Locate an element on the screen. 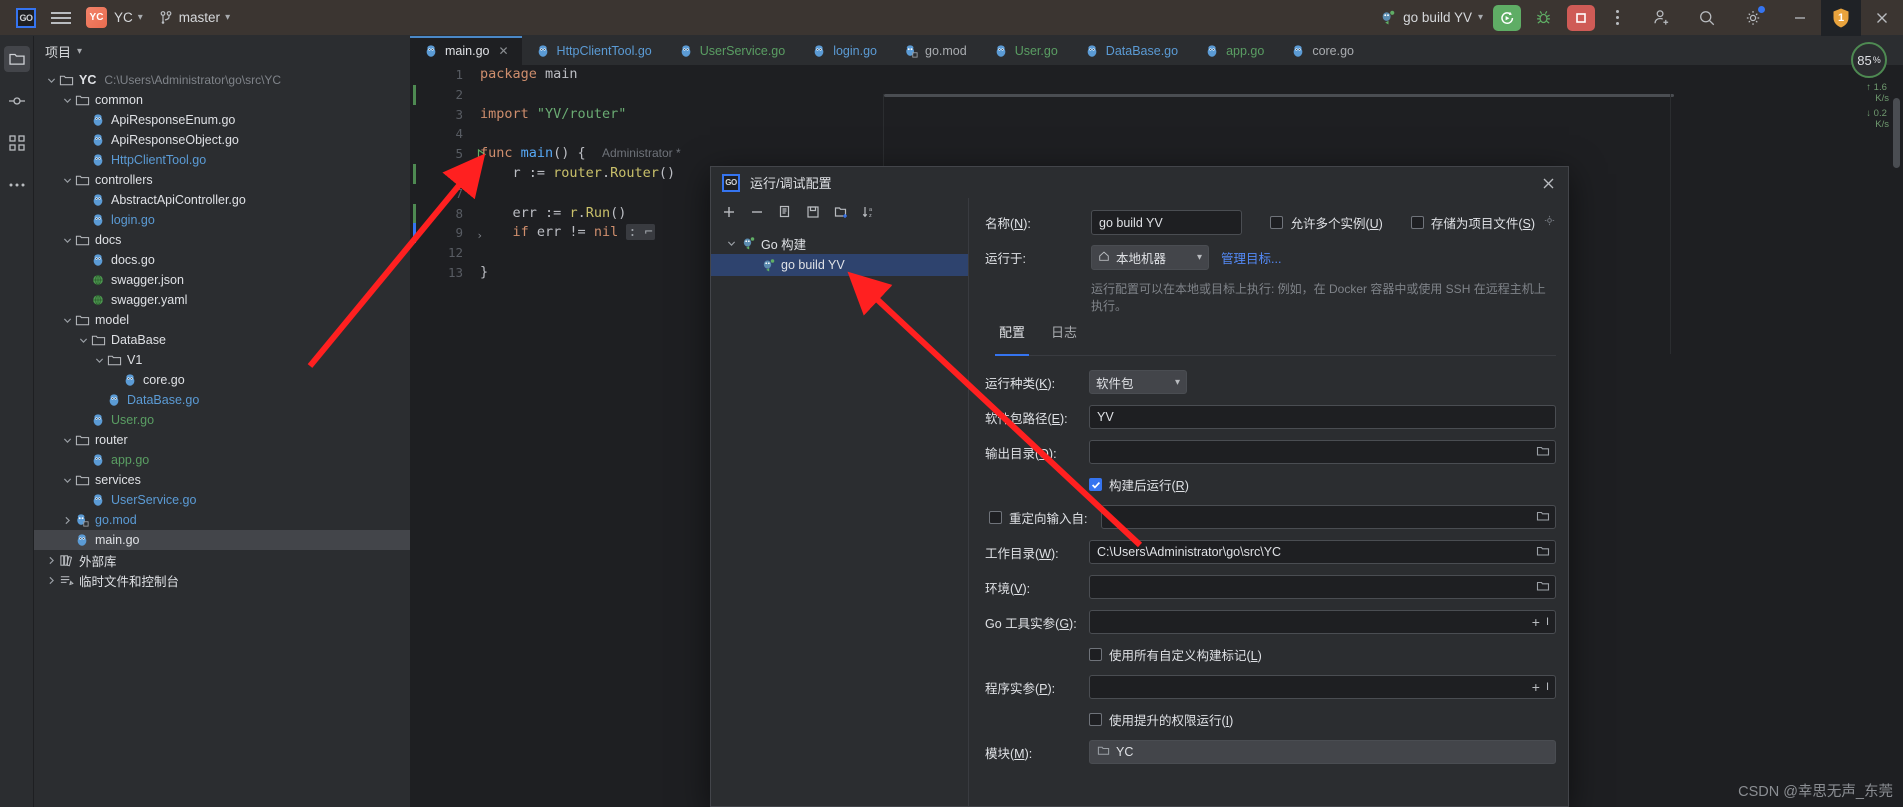 The image size is (1903, 807). tree-row: DataBase.go is located at coordinates (222, 400).